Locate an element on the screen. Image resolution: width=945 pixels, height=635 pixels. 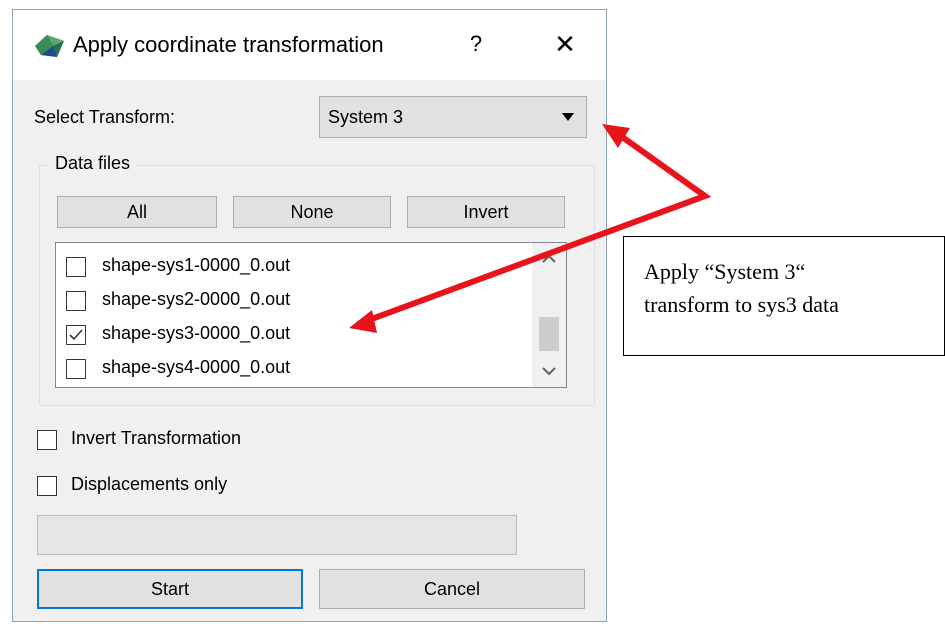
cancel-label: Cancel is located at coordinates (452, 588).